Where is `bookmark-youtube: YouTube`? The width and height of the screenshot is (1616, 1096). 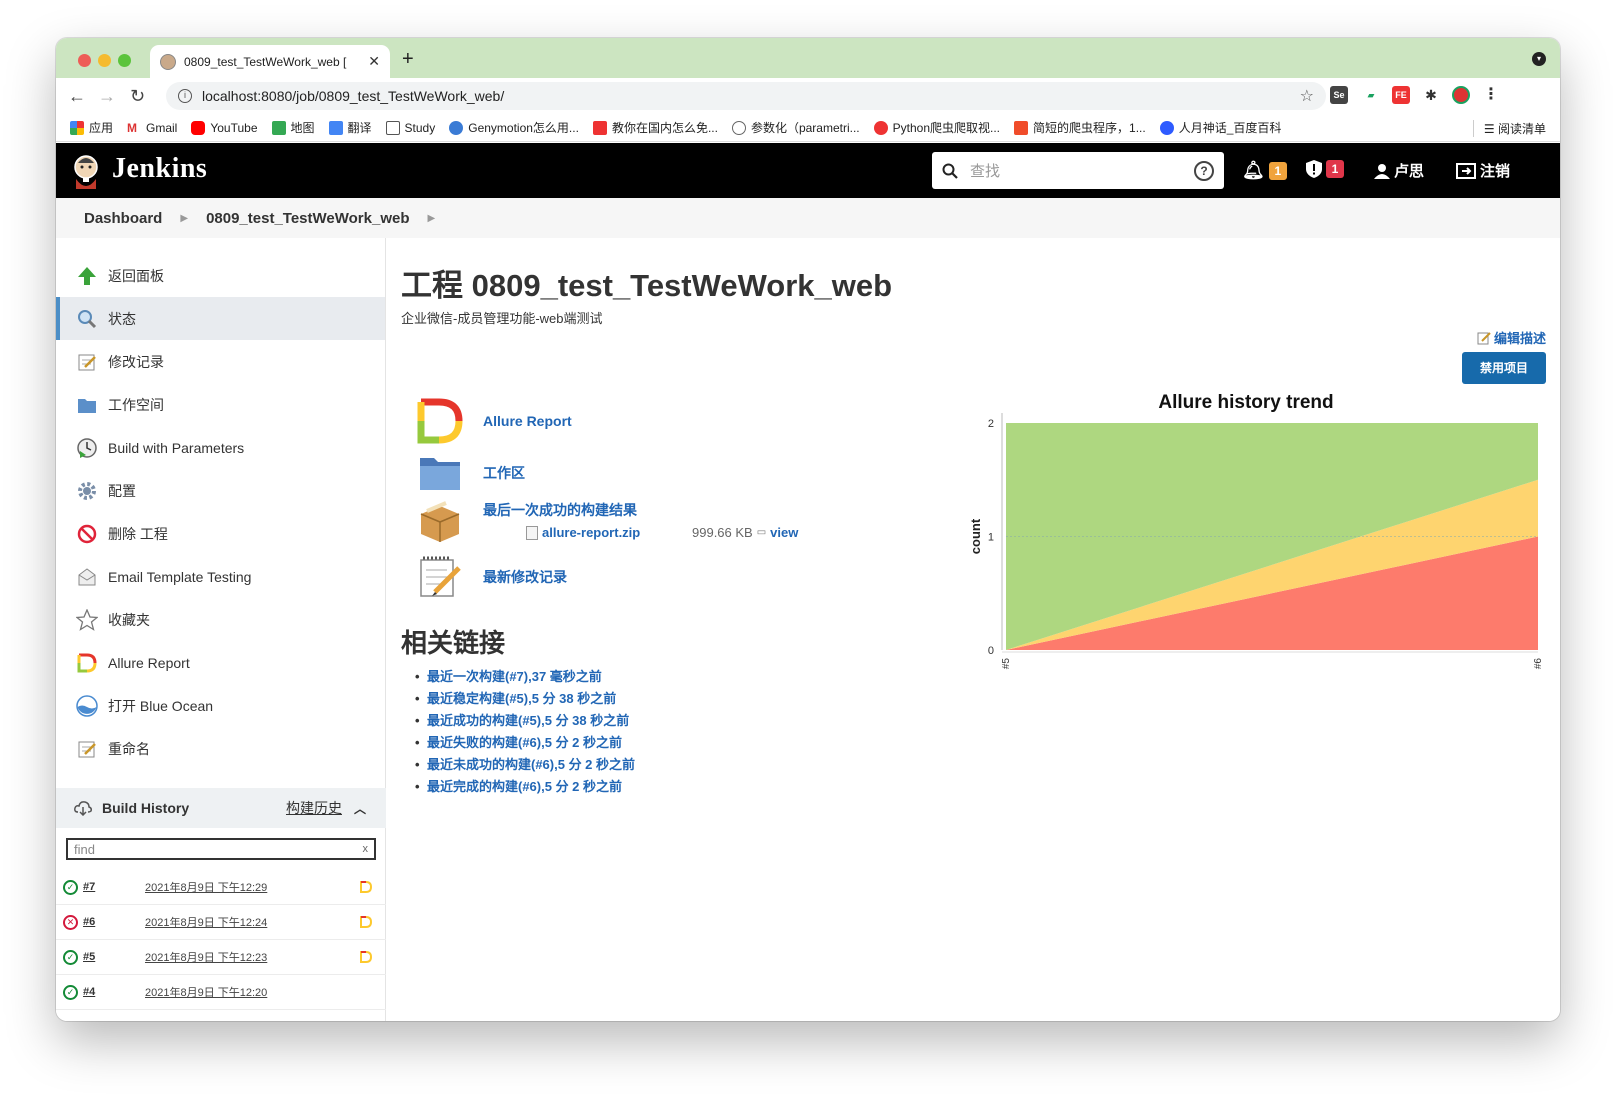
bookmark-youtube: YouTube is located at coordinates (224, 127).